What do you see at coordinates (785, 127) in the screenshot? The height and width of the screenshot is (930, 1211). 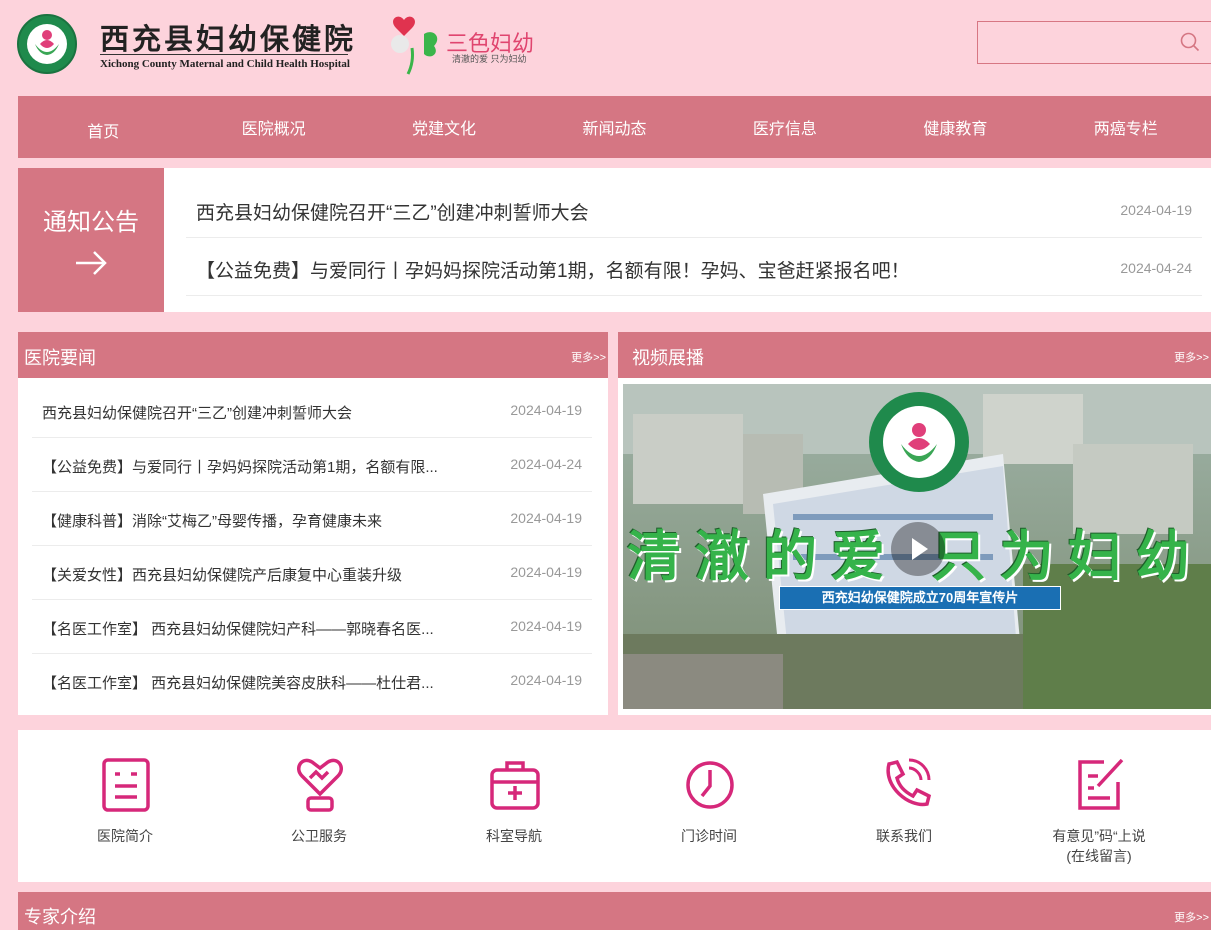 I see `nav-item-medical-info: 医疗信息` at bounding box center [785, 127].